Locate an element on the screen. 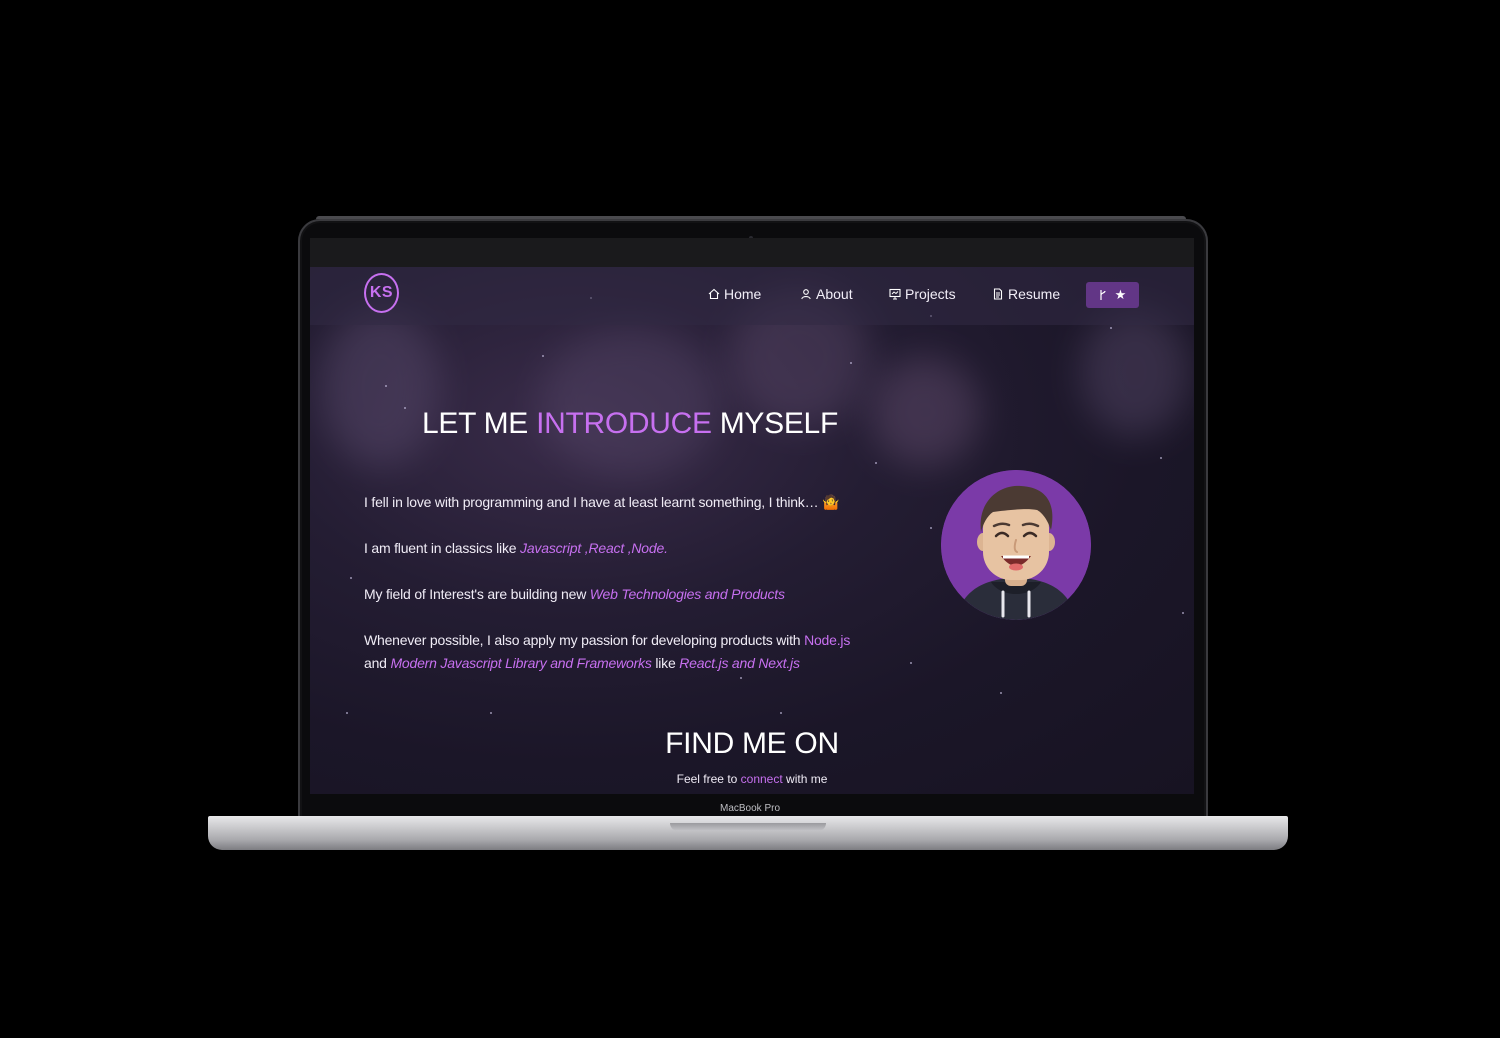  intro-title-part1: LET ME is located at coordinates (479, 423).